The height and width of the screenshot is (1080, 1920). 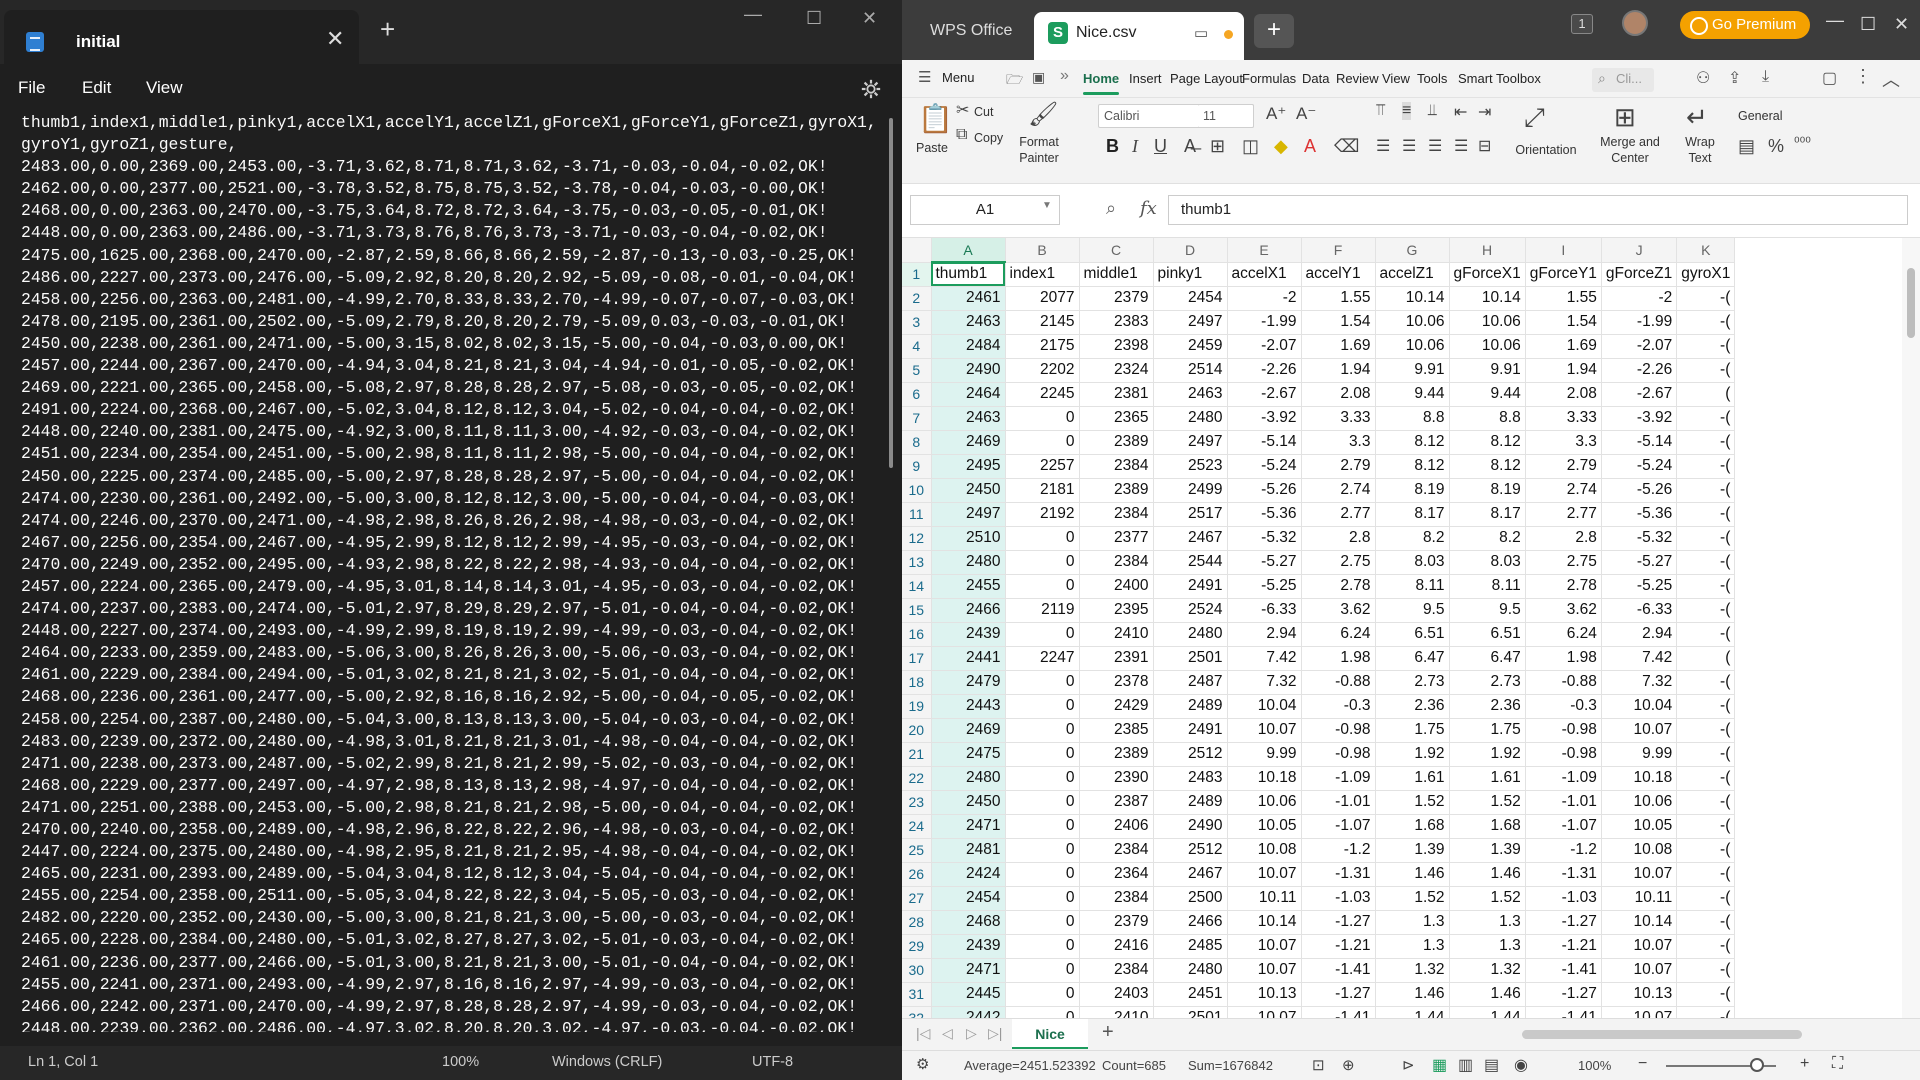 I want to click on save-icon: ▣, so click(x=1038, y=77).